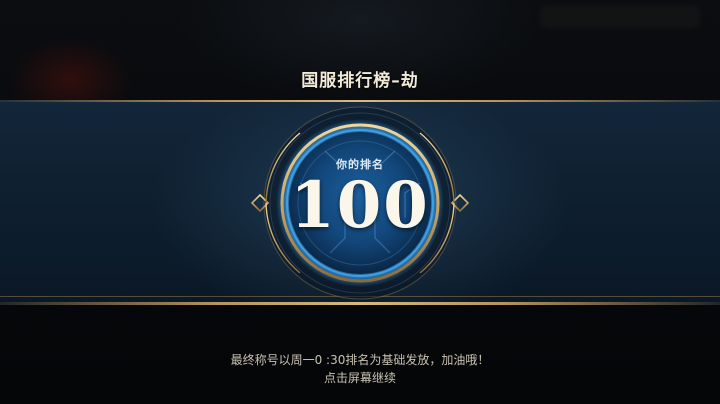 This screenshot has width=720, height=404. I want to click on rank-value: 100, so click(360, 205).